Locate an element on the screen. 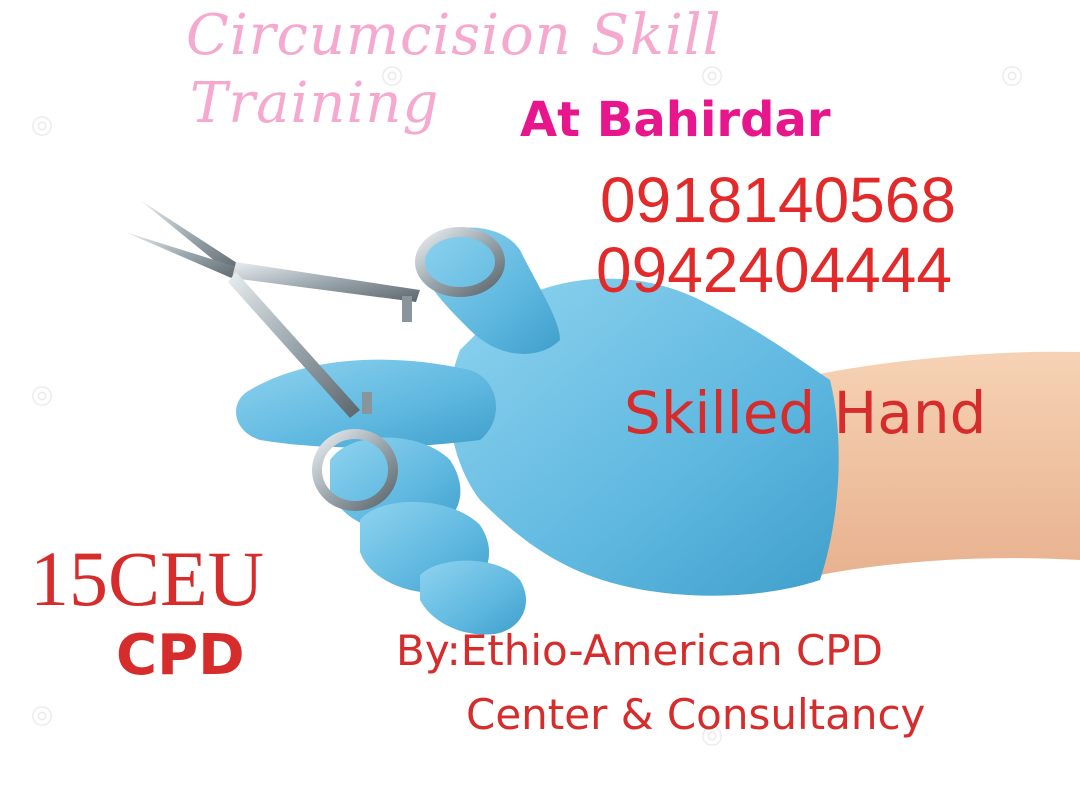  cpd-label: CPD is located at coordinates (180, 655).